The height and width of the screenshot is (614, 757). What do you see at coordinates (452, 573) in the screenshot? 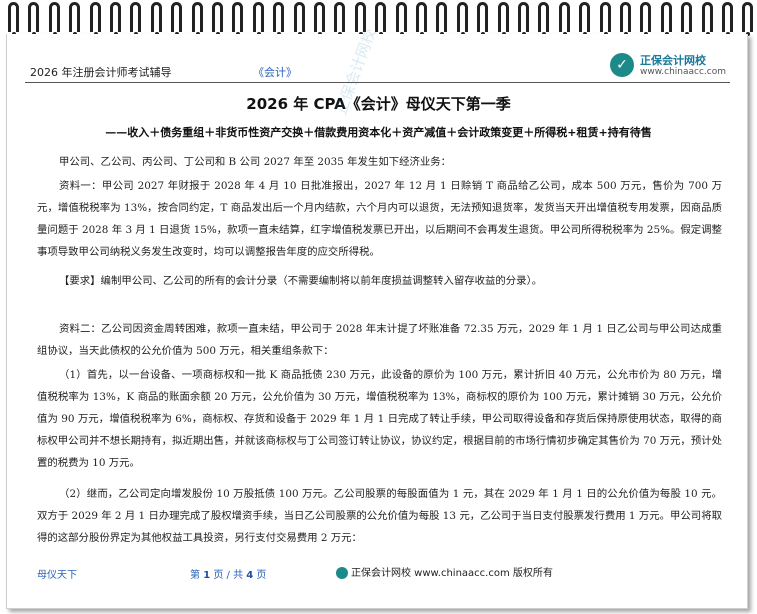
I see `footer-brand-text: 正保会计网校 www.chinaacc.com 版权所有` at bounding box center [452, 573].